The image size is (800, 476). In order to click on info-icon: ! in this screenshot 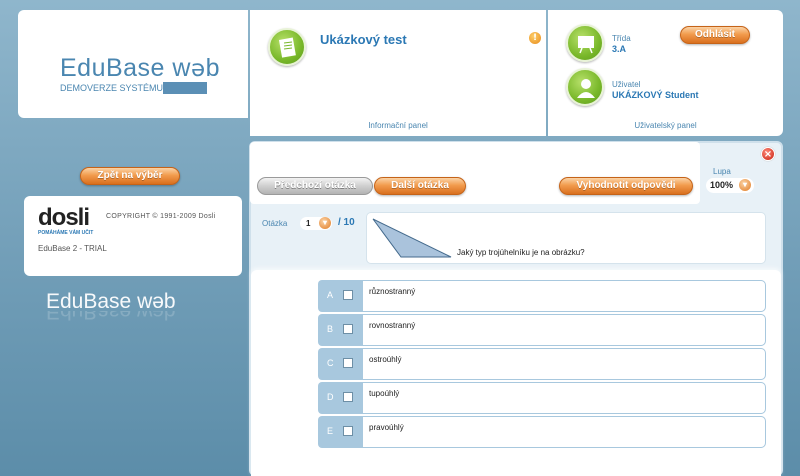, I will do `click(535, 38)`.